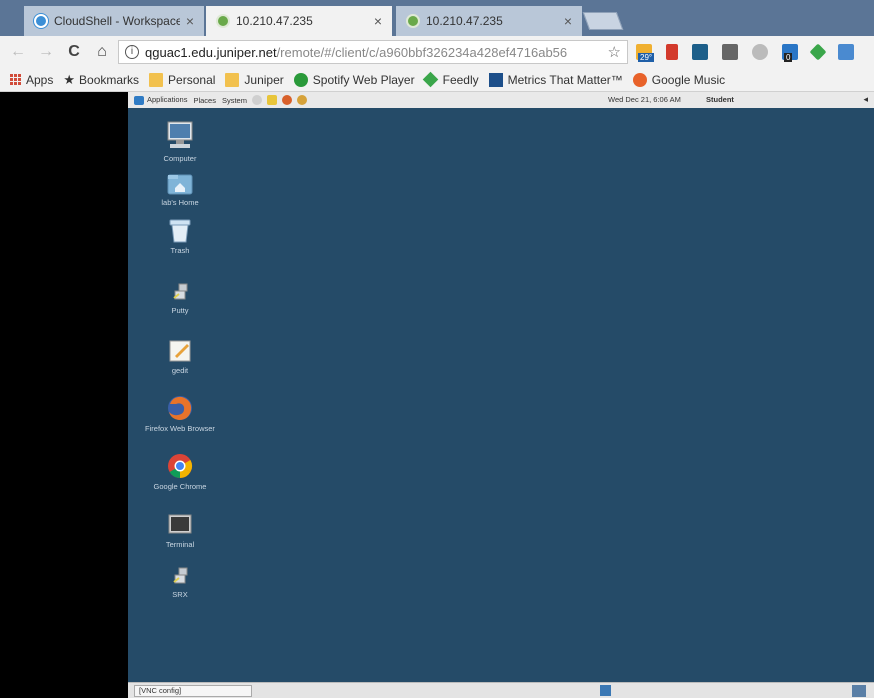  What do you see at coordinates (700, 52) in the screenshot?
I see `s-extension-icon` at bounding box center [700, 52].